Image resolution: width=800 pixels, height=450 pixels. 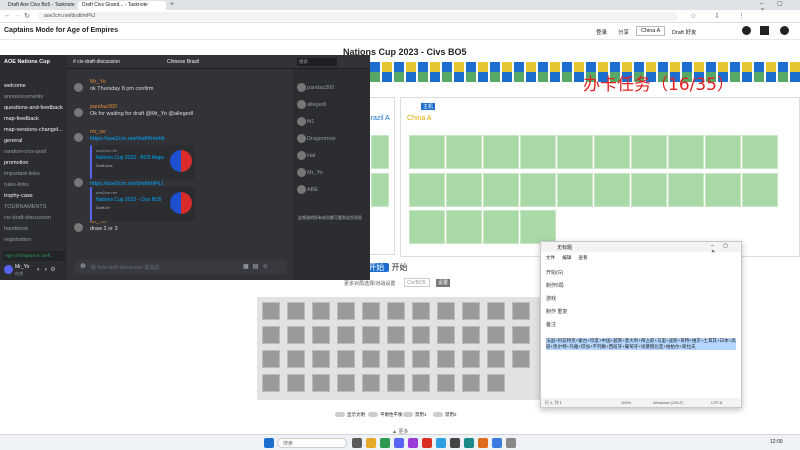 I want to click on channel-item: announcements, so click(x=23, y=97).